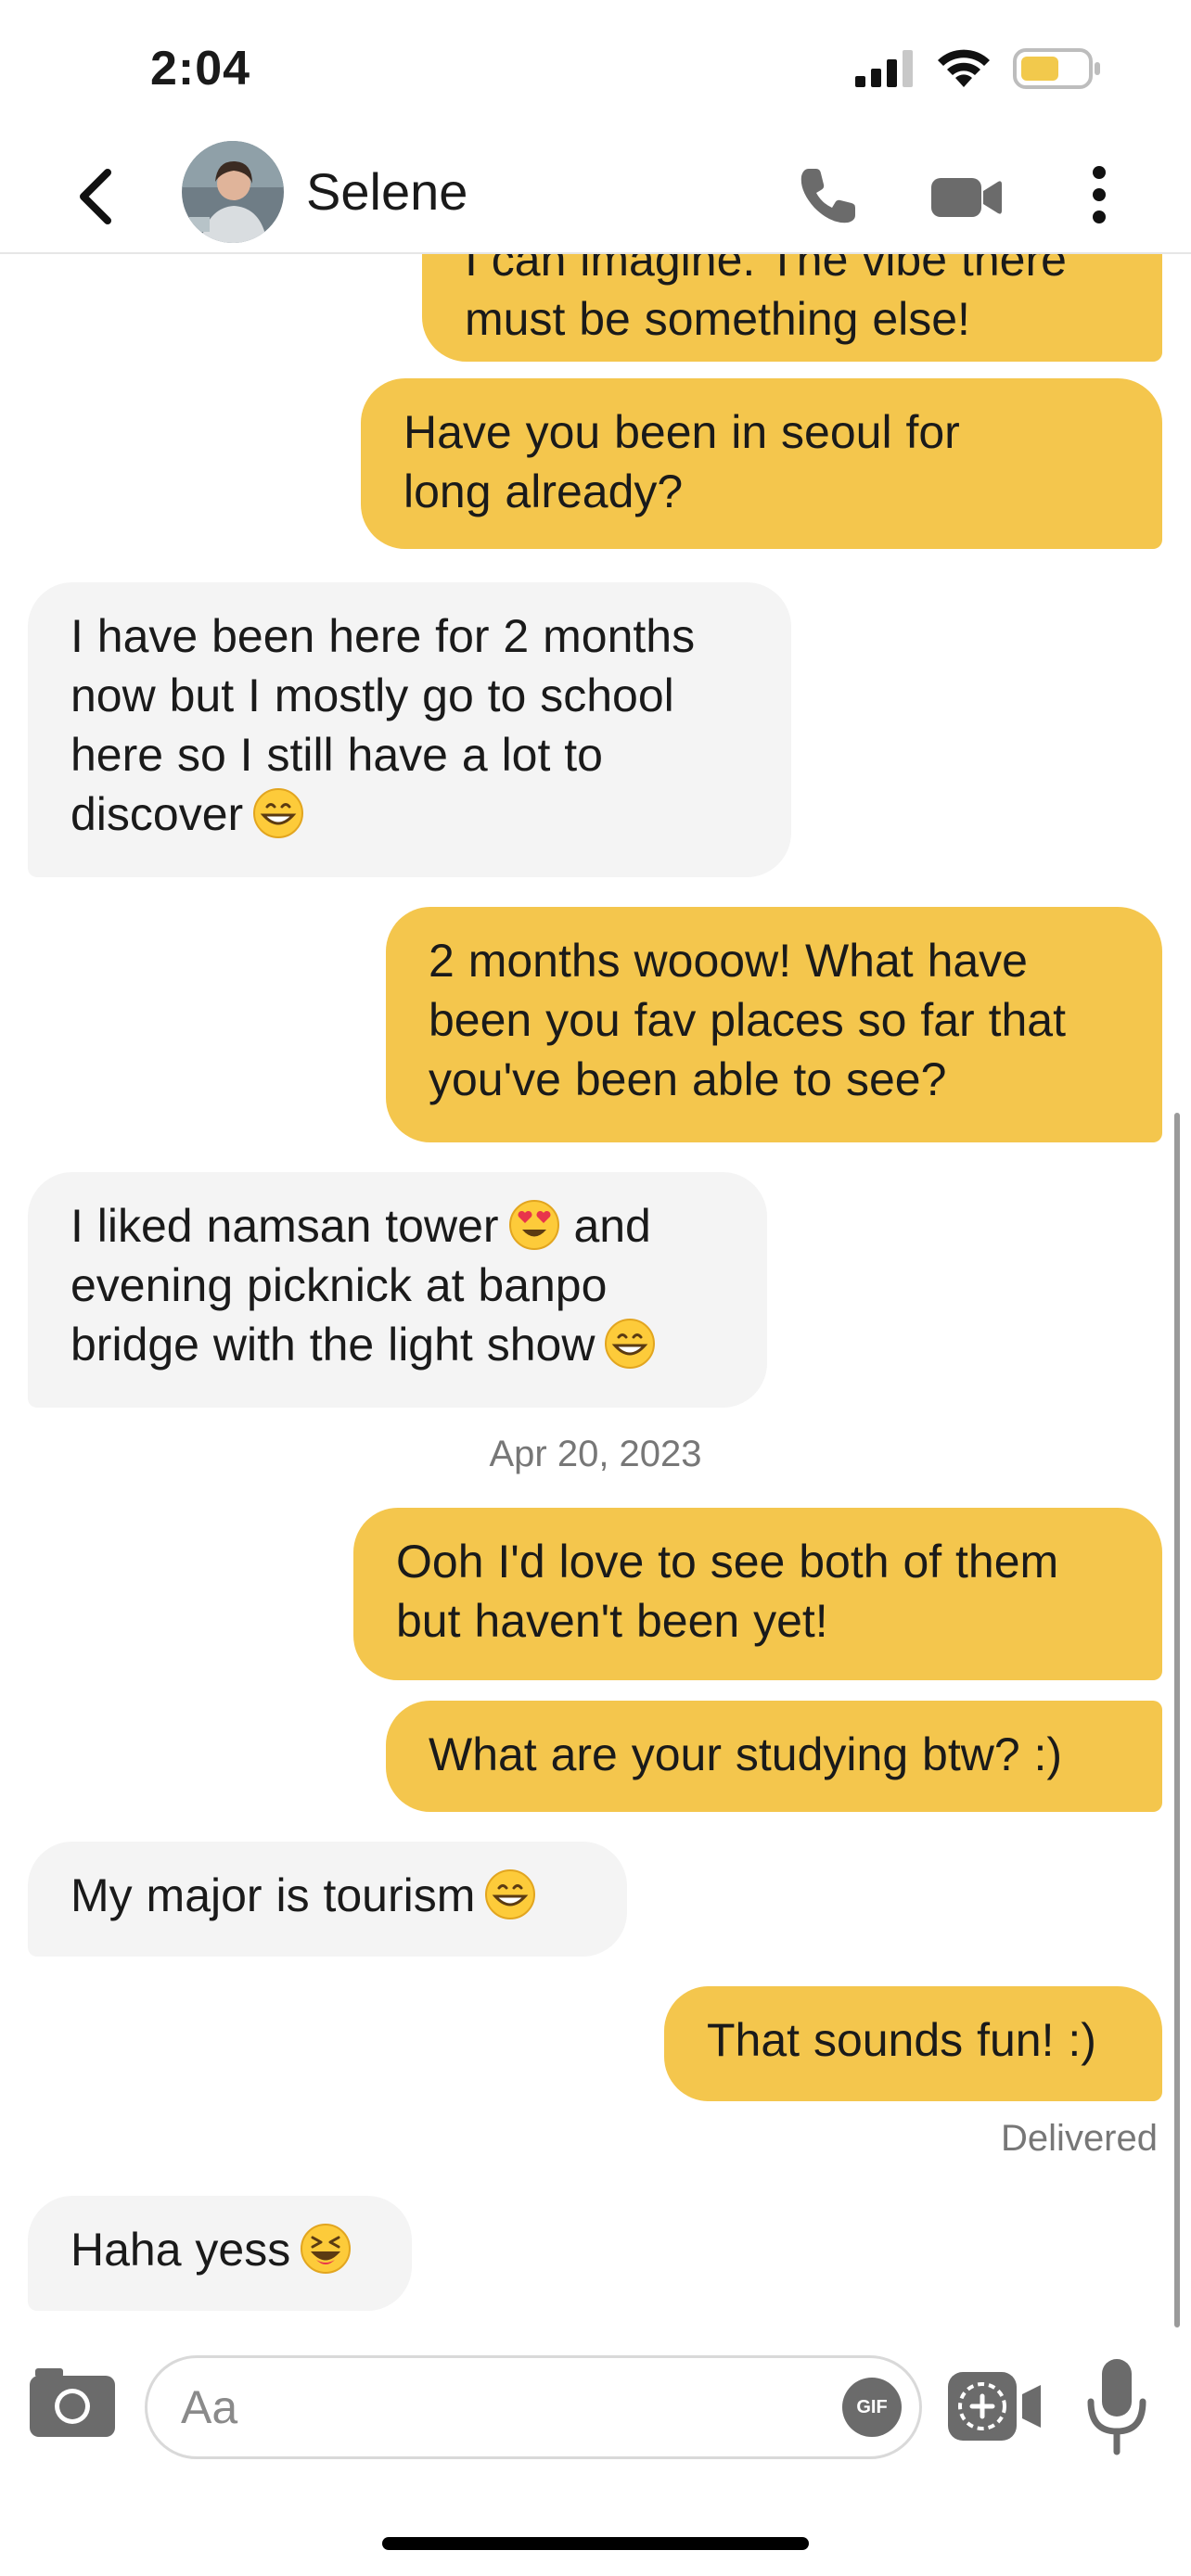 The height and width of the screenshot is (2576, 1191). I want to click on microphone-button, so click(1116, 2406).